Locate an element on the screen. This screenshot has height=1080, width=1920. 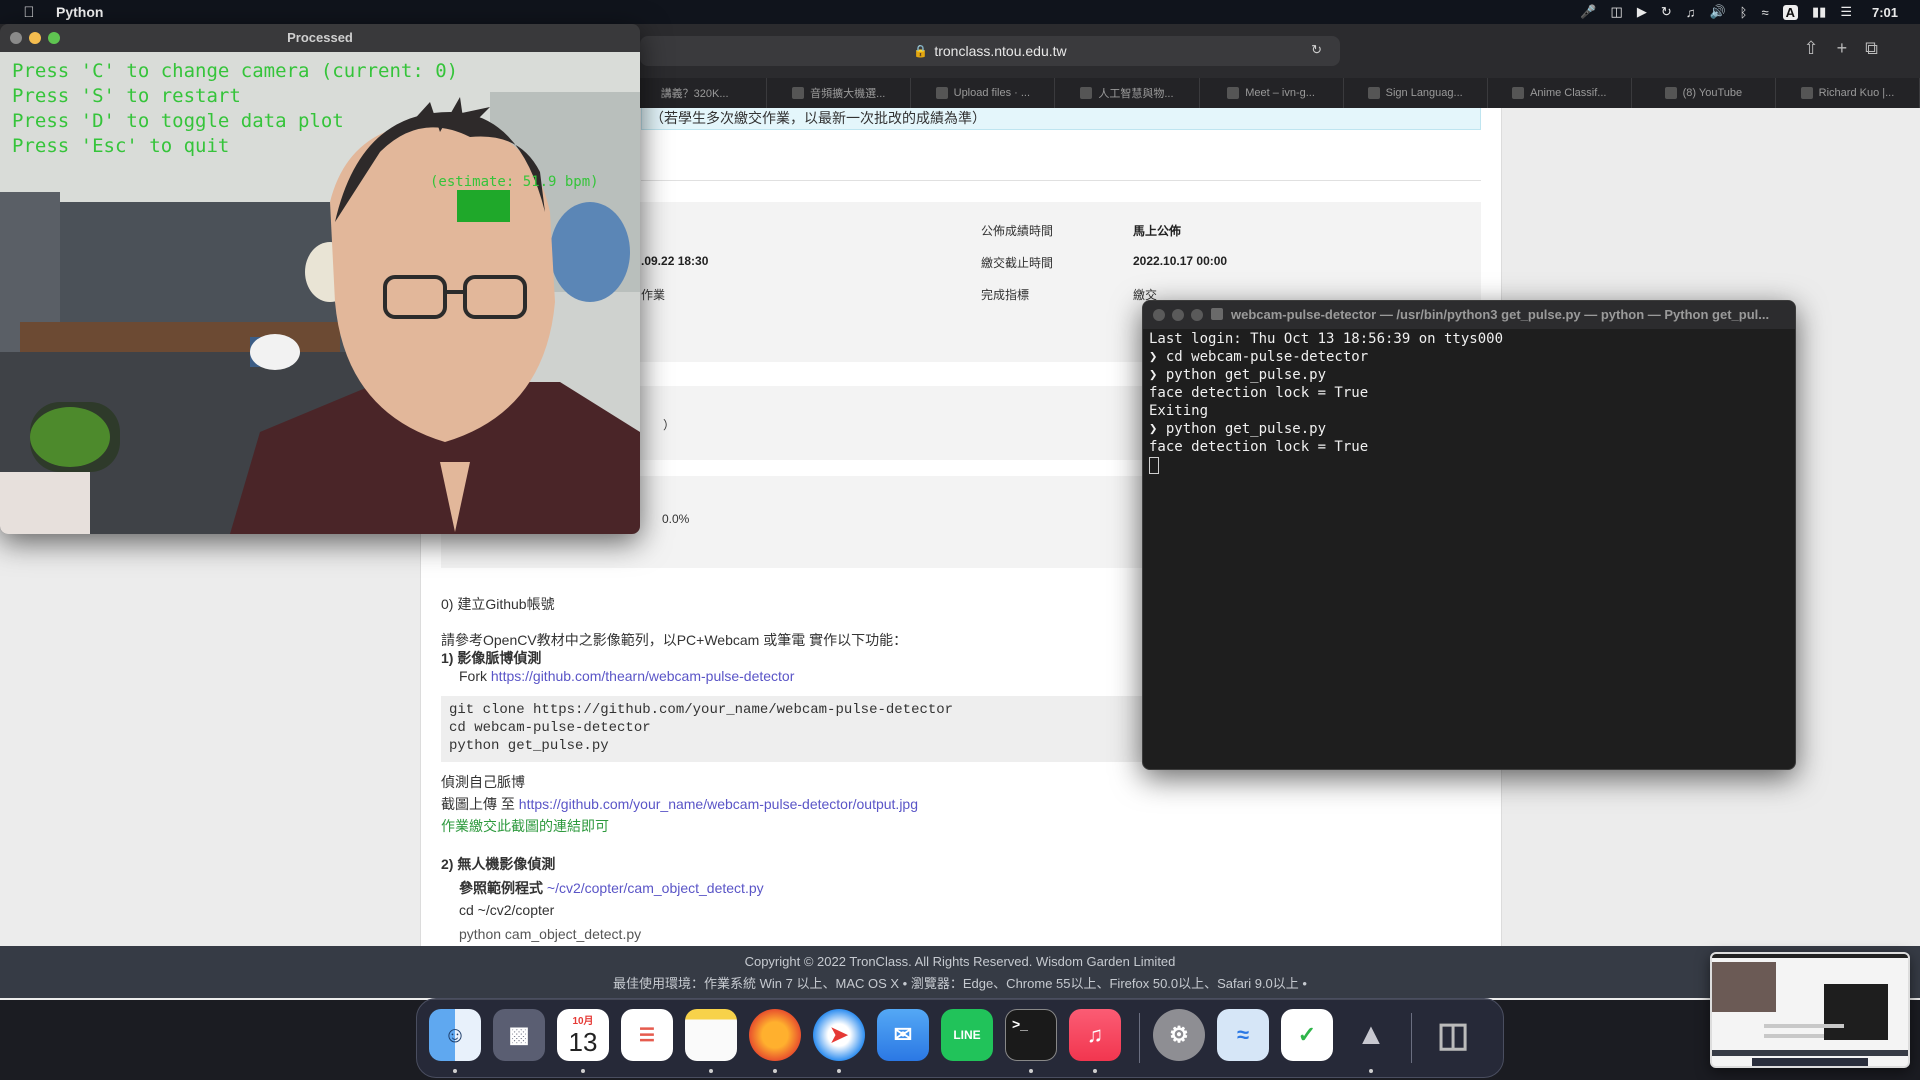
reload-icon: ↻ is located at coordinates (1319, 50).